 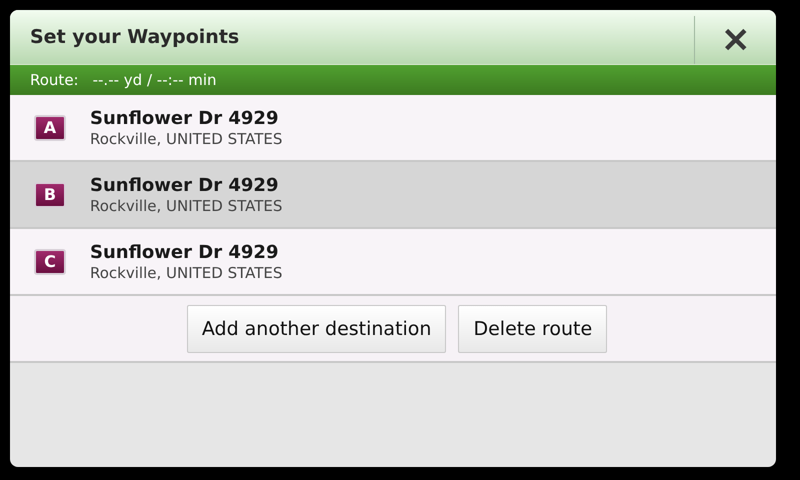 I want to click on action-button: Delete route, so click(x=533, y=328).